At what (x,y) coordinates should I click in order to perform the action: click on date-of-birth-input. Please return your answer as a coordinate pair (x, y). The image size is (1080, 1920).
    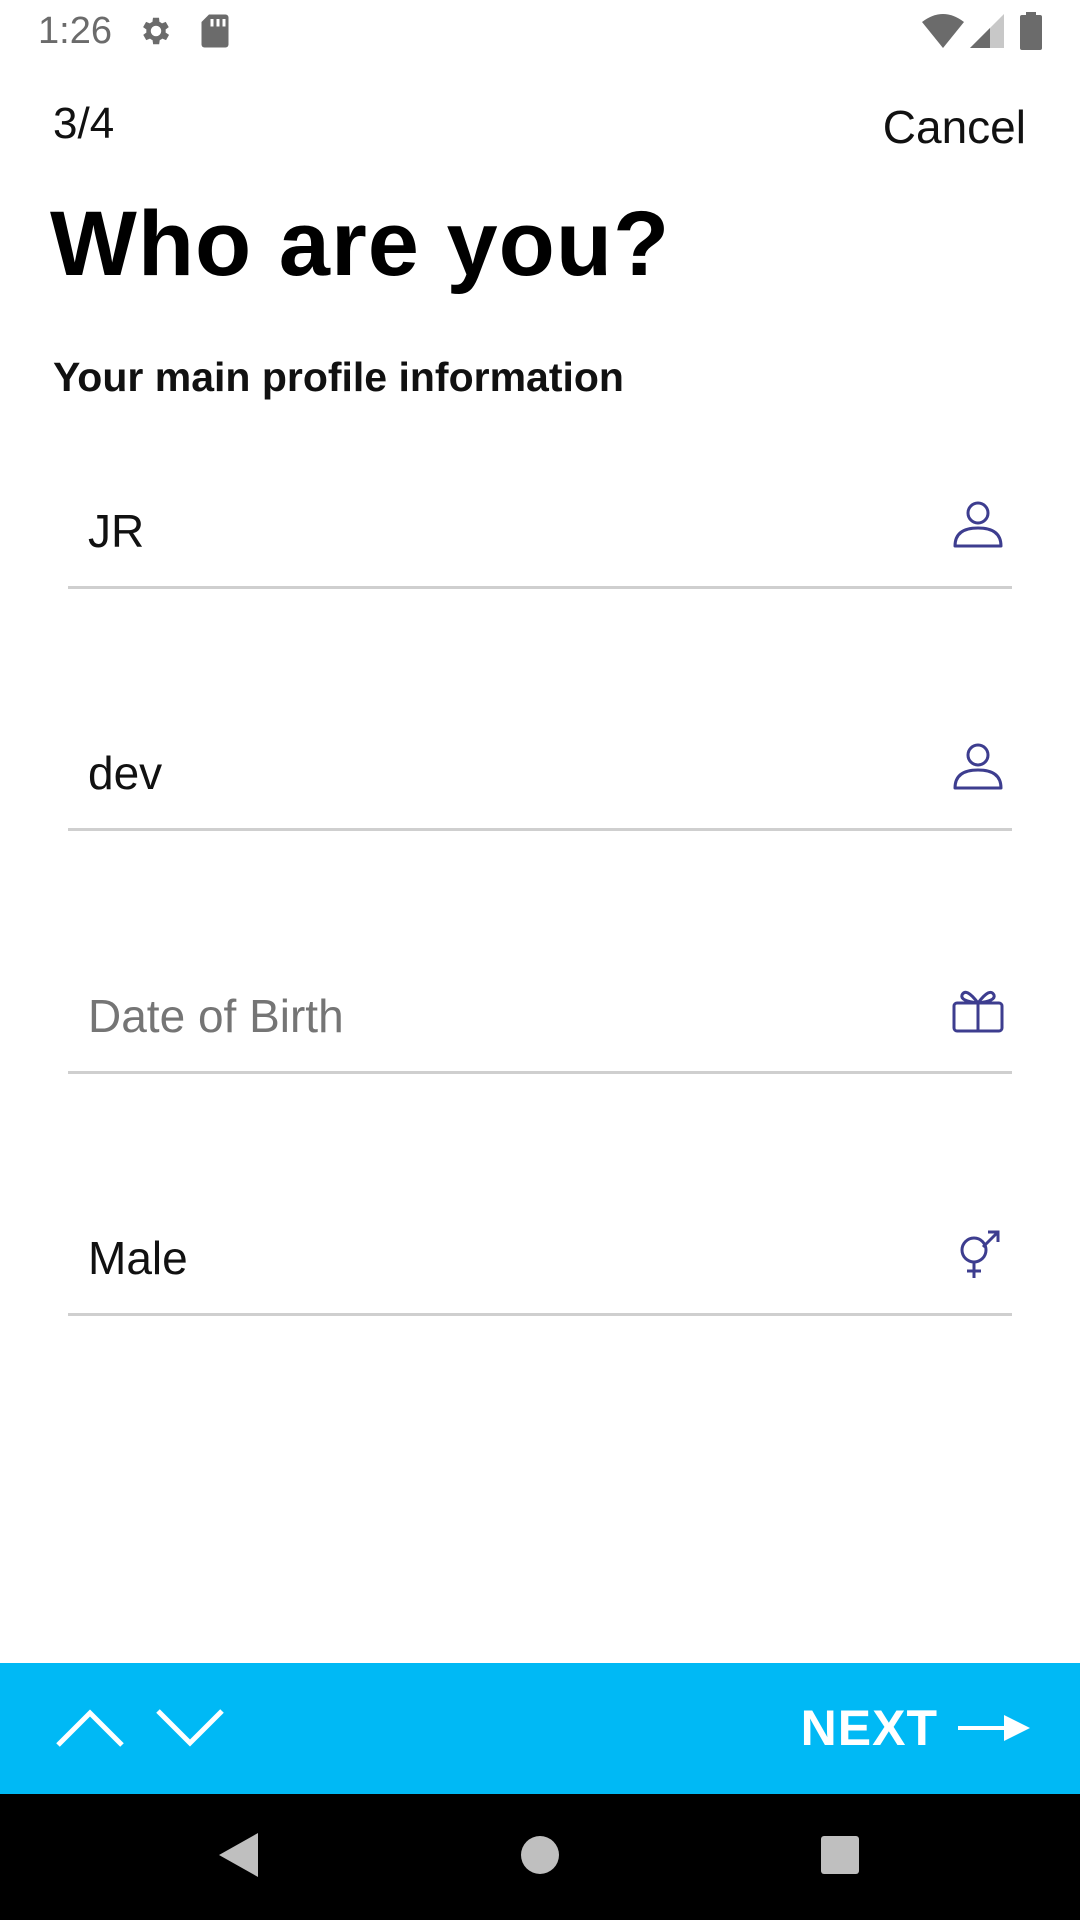
    Looking at the image, I should click on (488, 1016).